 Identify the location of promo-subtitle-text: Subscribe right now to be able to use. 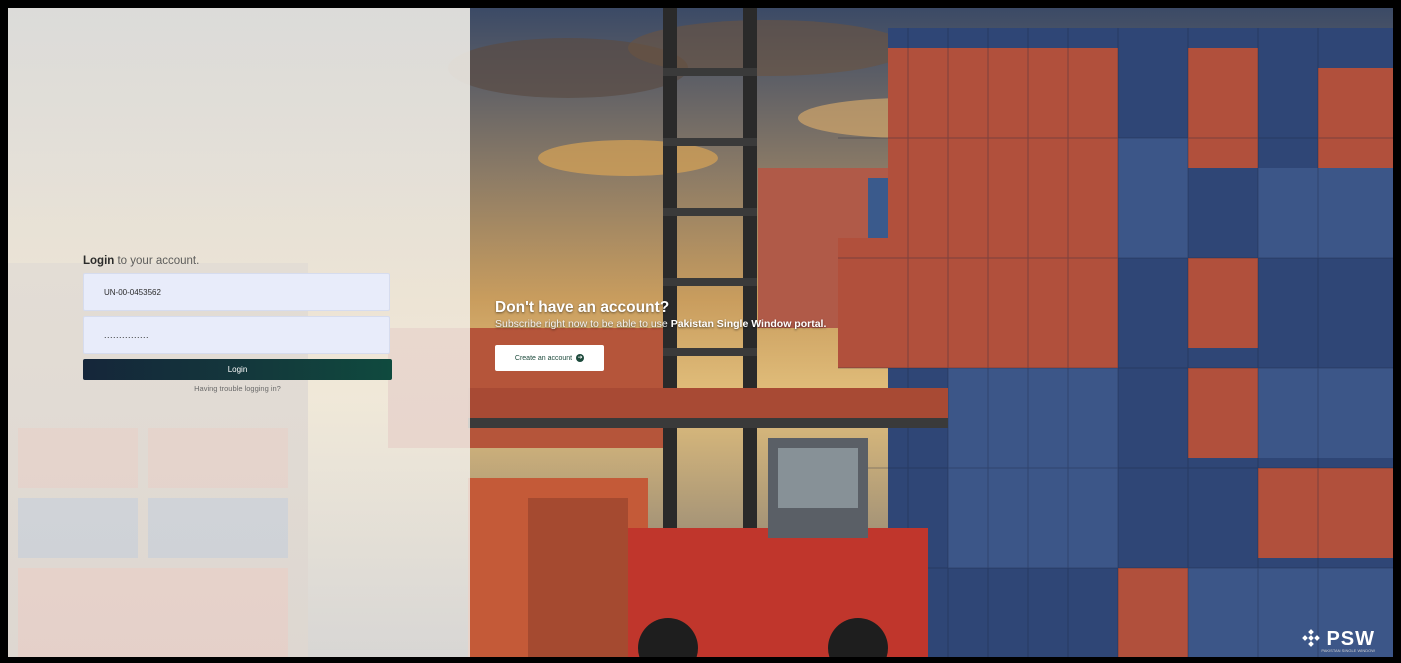
(583, 324).